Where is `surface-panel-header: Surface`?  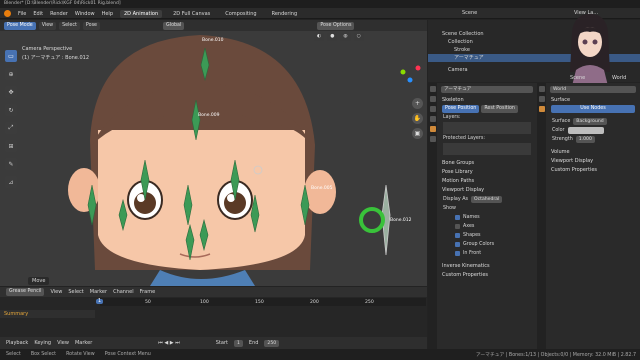
surface-panel-header: Surface is located at coordinates (593, 100).